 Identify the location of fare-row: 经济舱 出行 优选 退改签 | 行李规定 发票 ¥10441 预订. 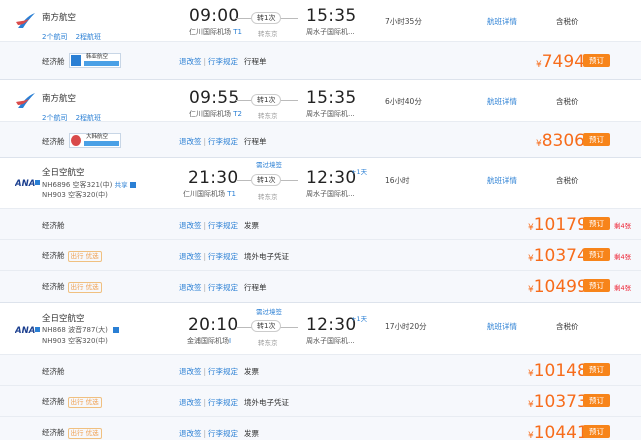
(320, 428).